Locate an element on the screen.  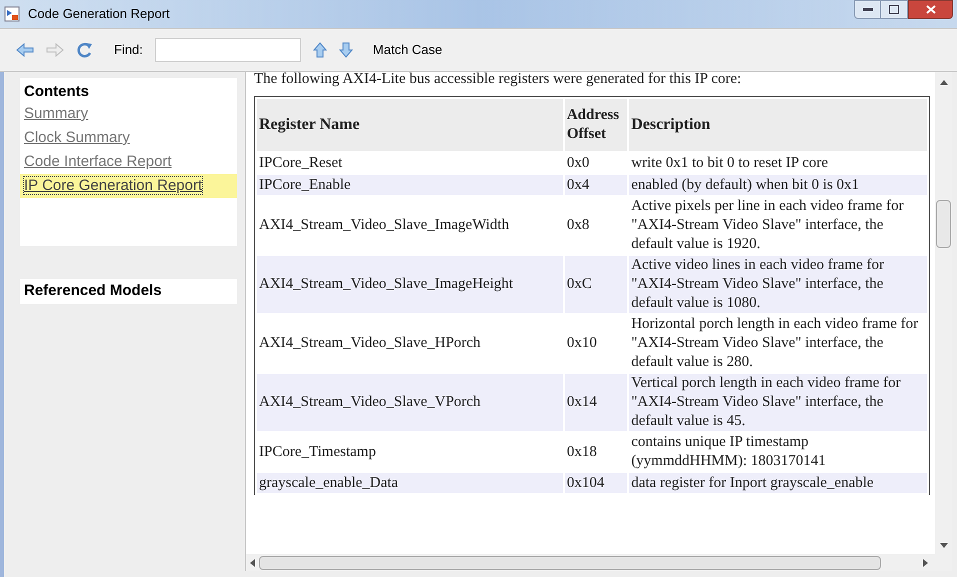
contents-link: Code Interface Report is located at coordinates (98, 161).